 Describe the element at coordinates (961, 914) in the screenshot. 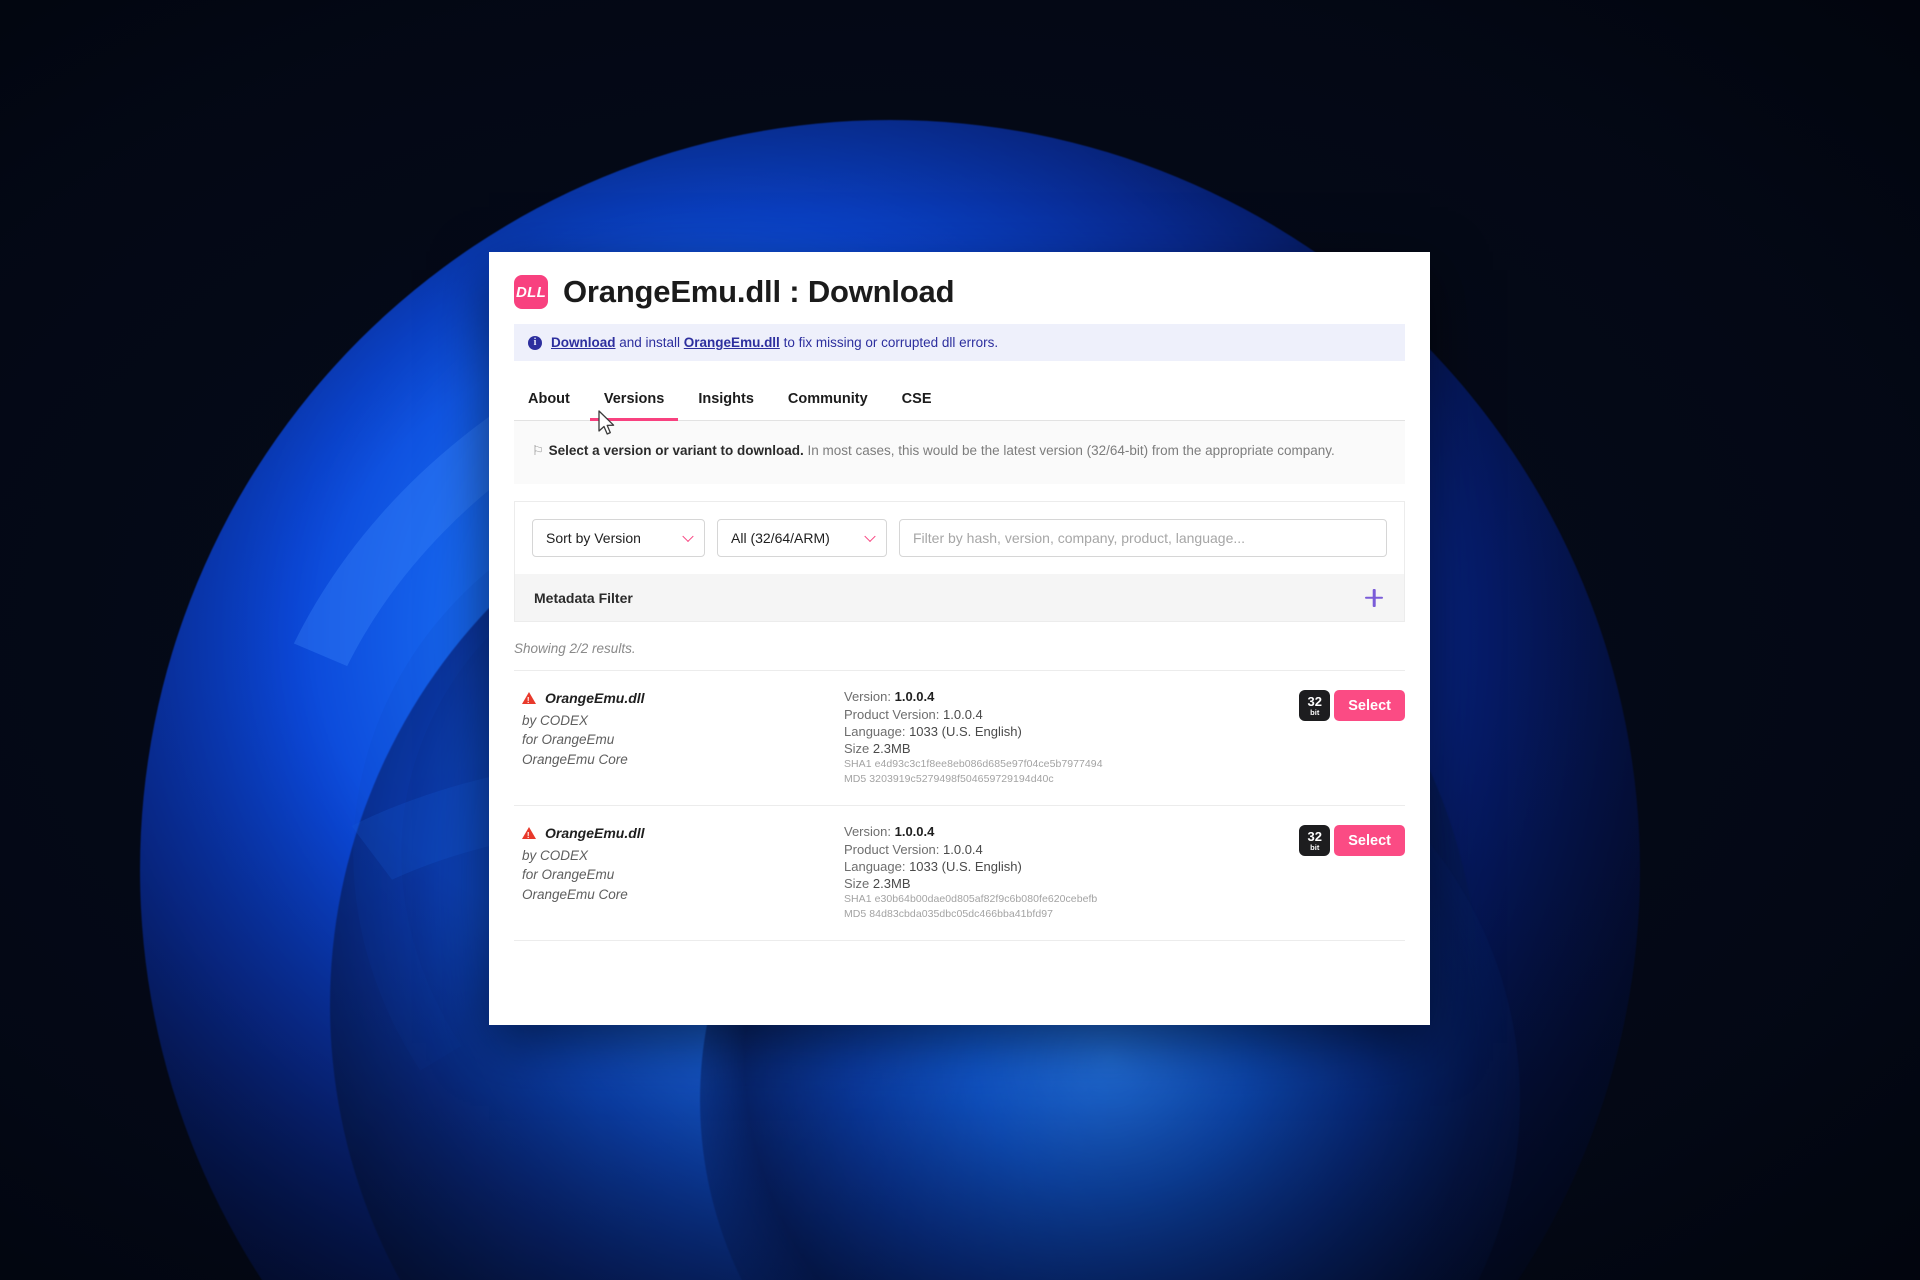

I see `md5-value: 84d83cbda035dbc05dc466bba41bfd97` at that location.